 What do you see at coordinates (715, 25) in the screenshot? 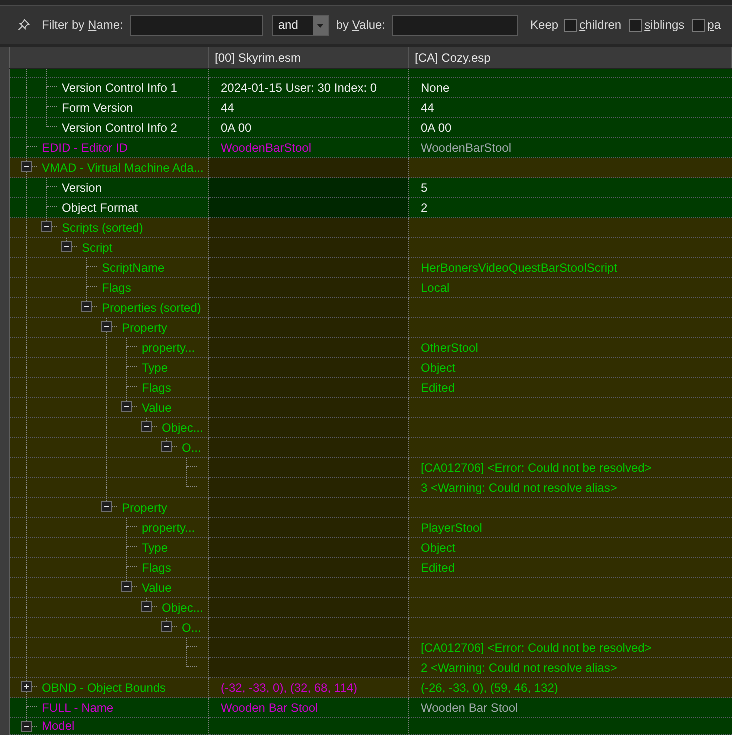
I see `checkbox-label: pa` at bounding box center [715, 25].